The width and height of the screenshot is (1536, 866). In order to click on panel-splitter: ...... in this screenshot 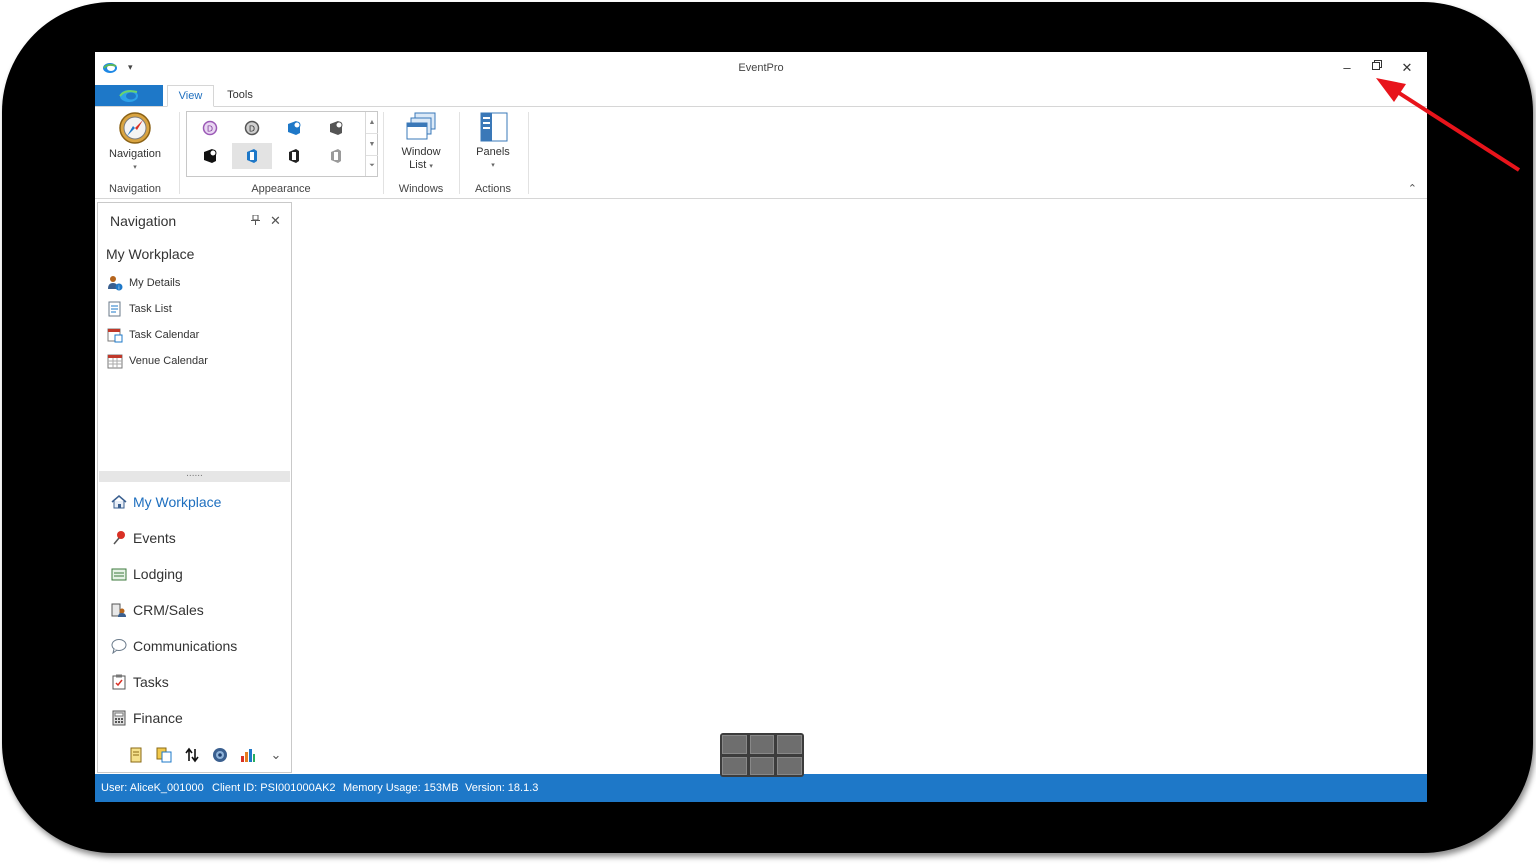, I will do `click(194, 475)`.